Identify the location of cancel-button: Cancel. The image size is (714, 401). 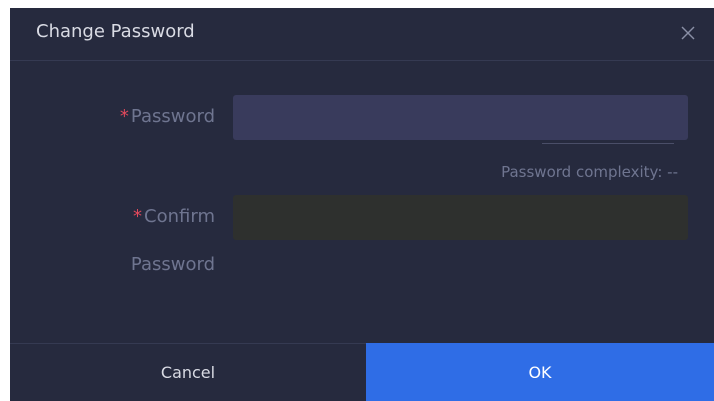
(188, 372).